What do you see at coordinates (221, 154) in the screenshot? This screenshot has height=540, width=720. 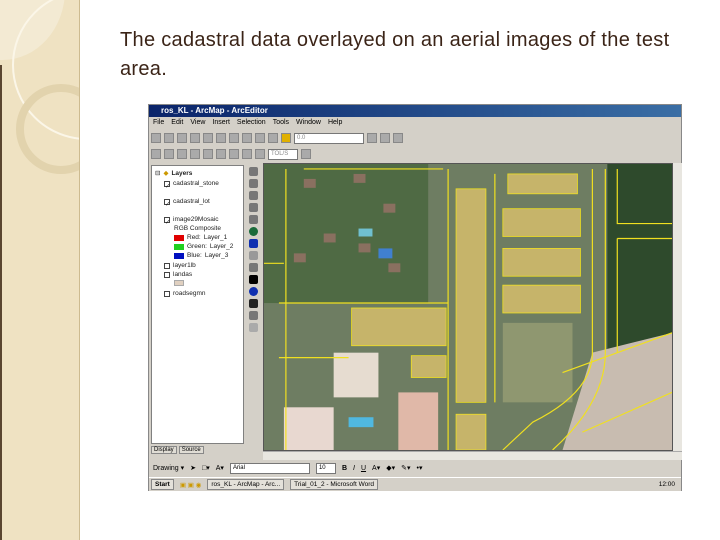 I see `back-extent-icon` at bounding box center [221, 154].